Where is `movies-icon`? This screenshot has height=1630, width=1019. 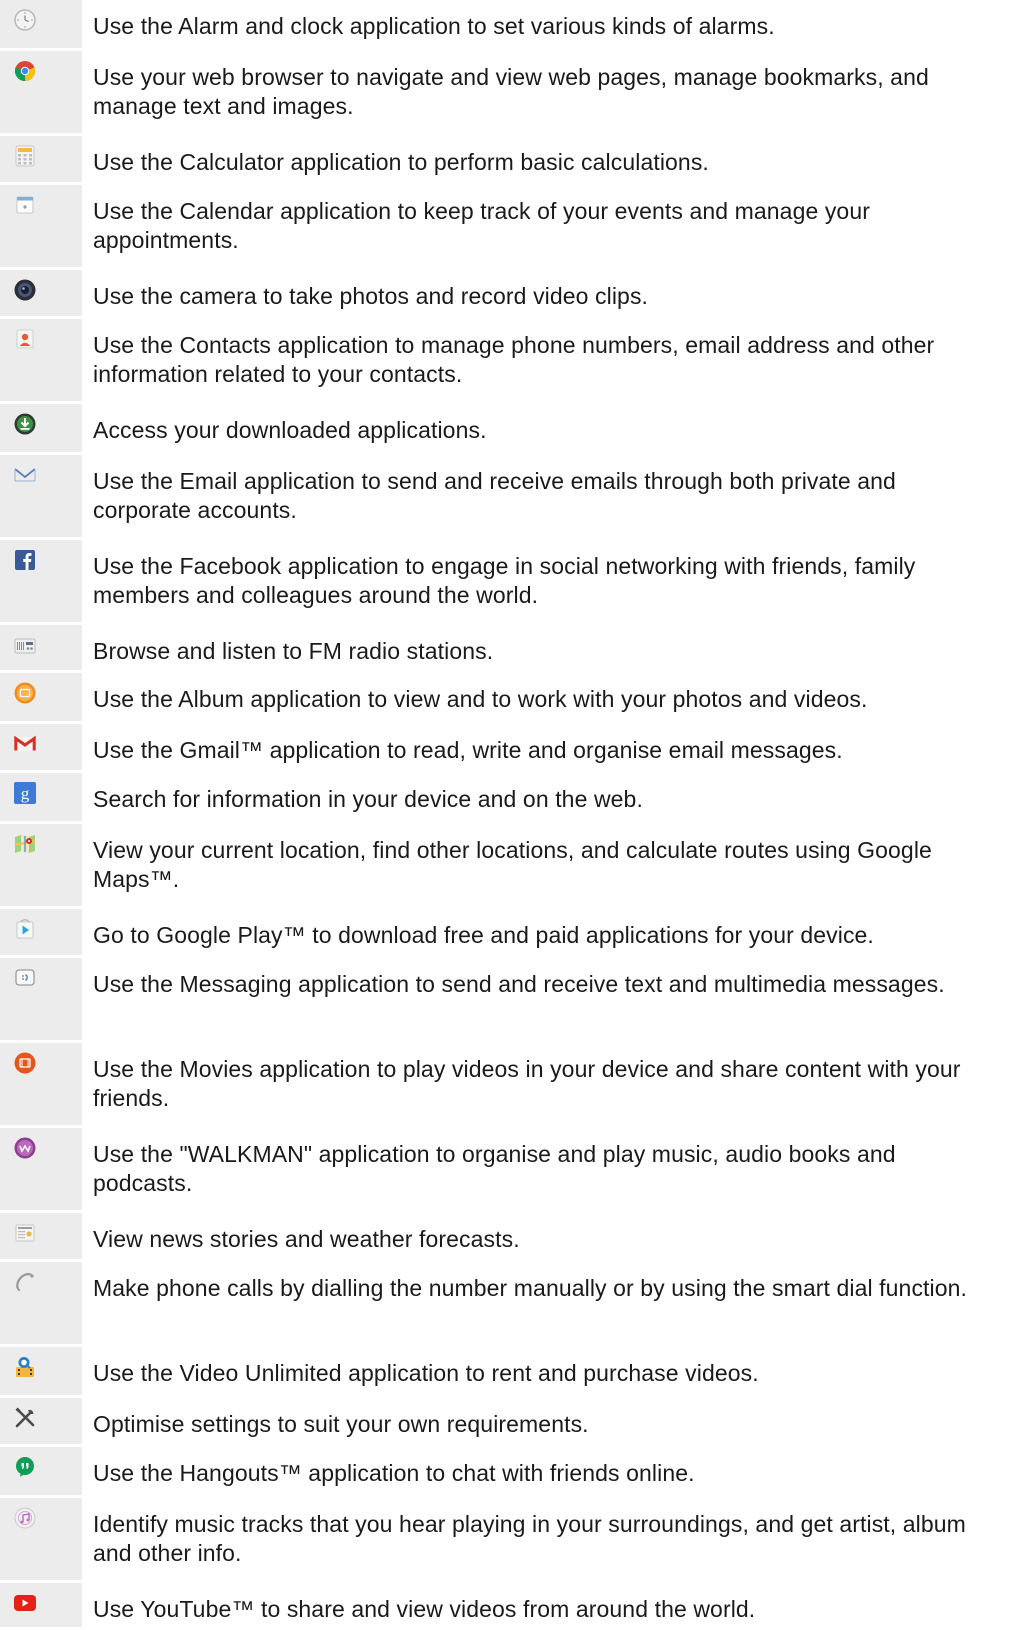
movies-icon is located at coordinates (25, 1063).